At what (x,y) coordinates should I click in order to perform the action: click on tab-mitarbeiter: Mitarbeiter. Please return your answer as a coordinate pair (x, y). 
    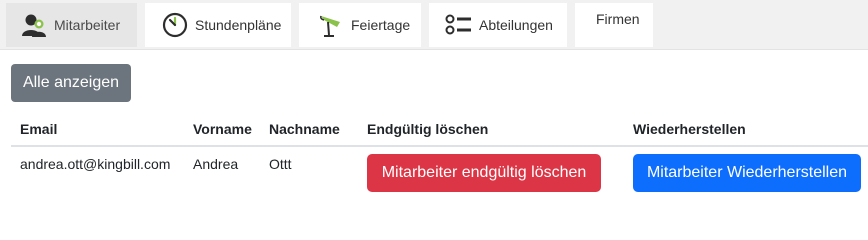
    Looking at the image, I should click on (71, 25).